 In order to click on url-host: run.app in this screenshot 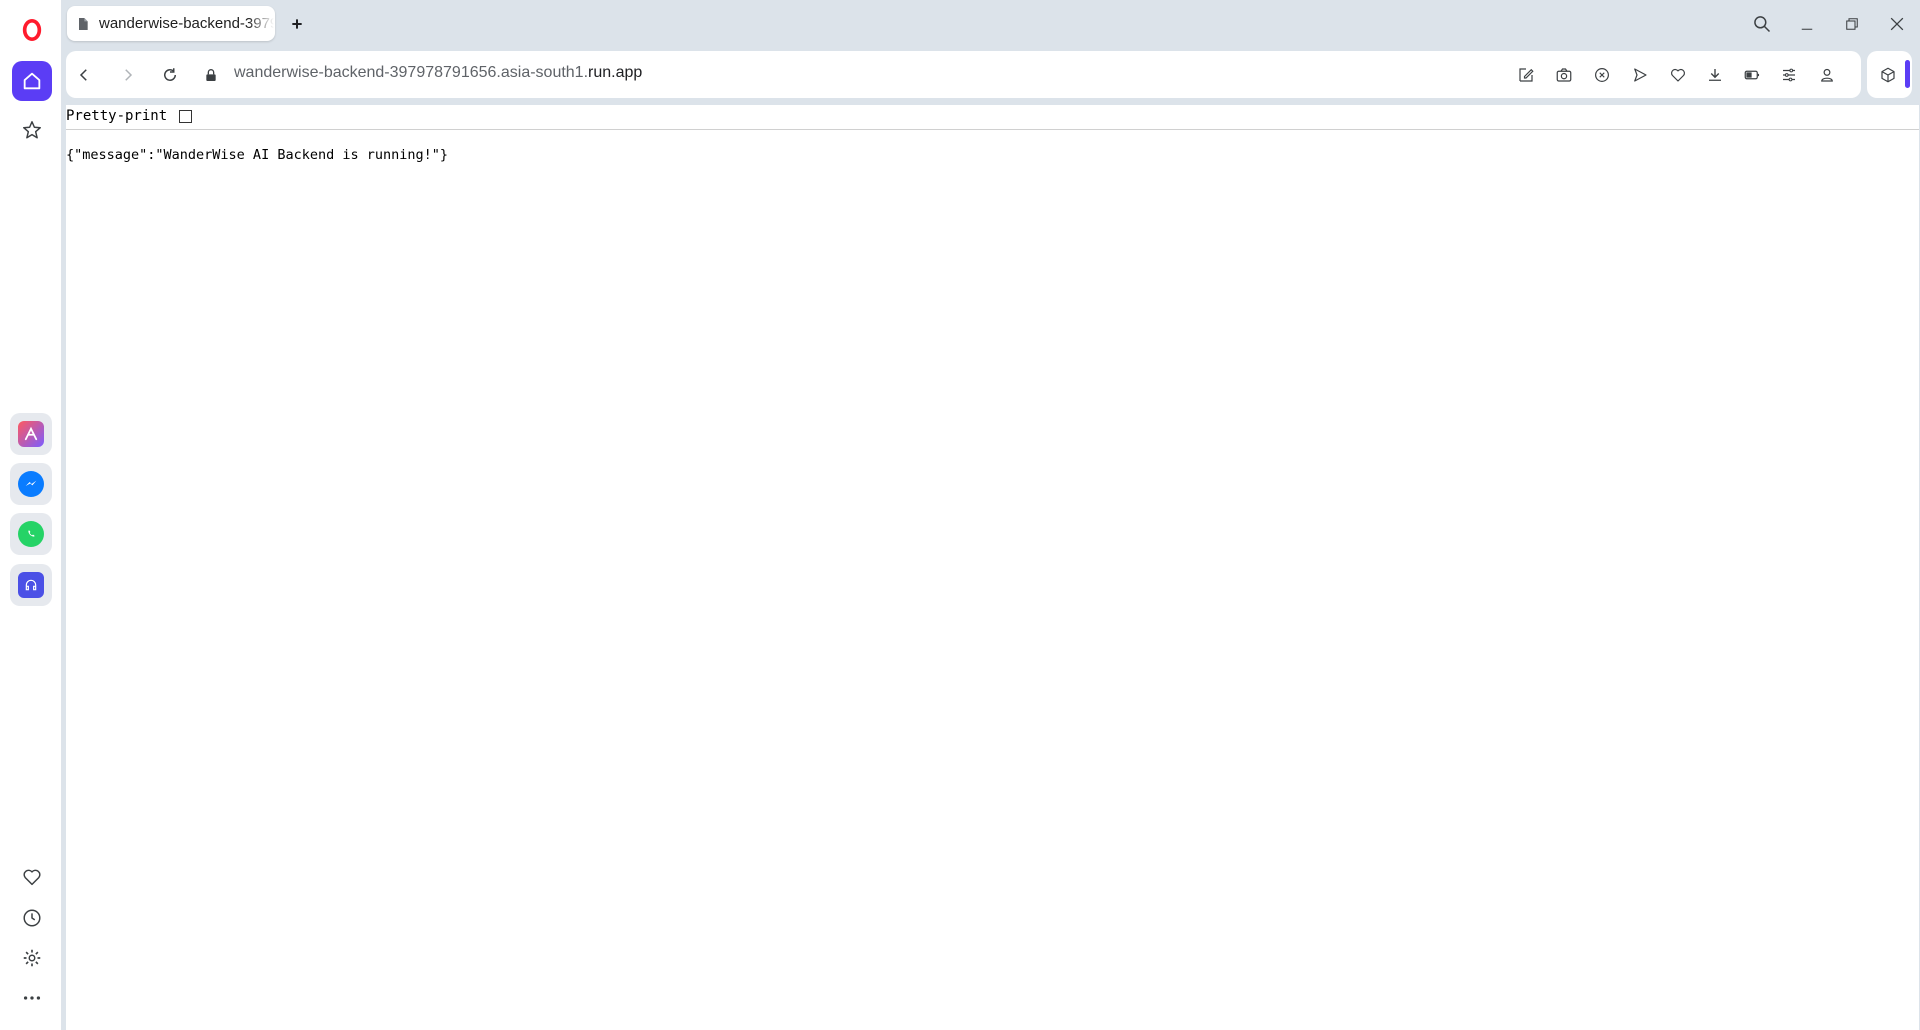, I will do `click(615, 72)`.